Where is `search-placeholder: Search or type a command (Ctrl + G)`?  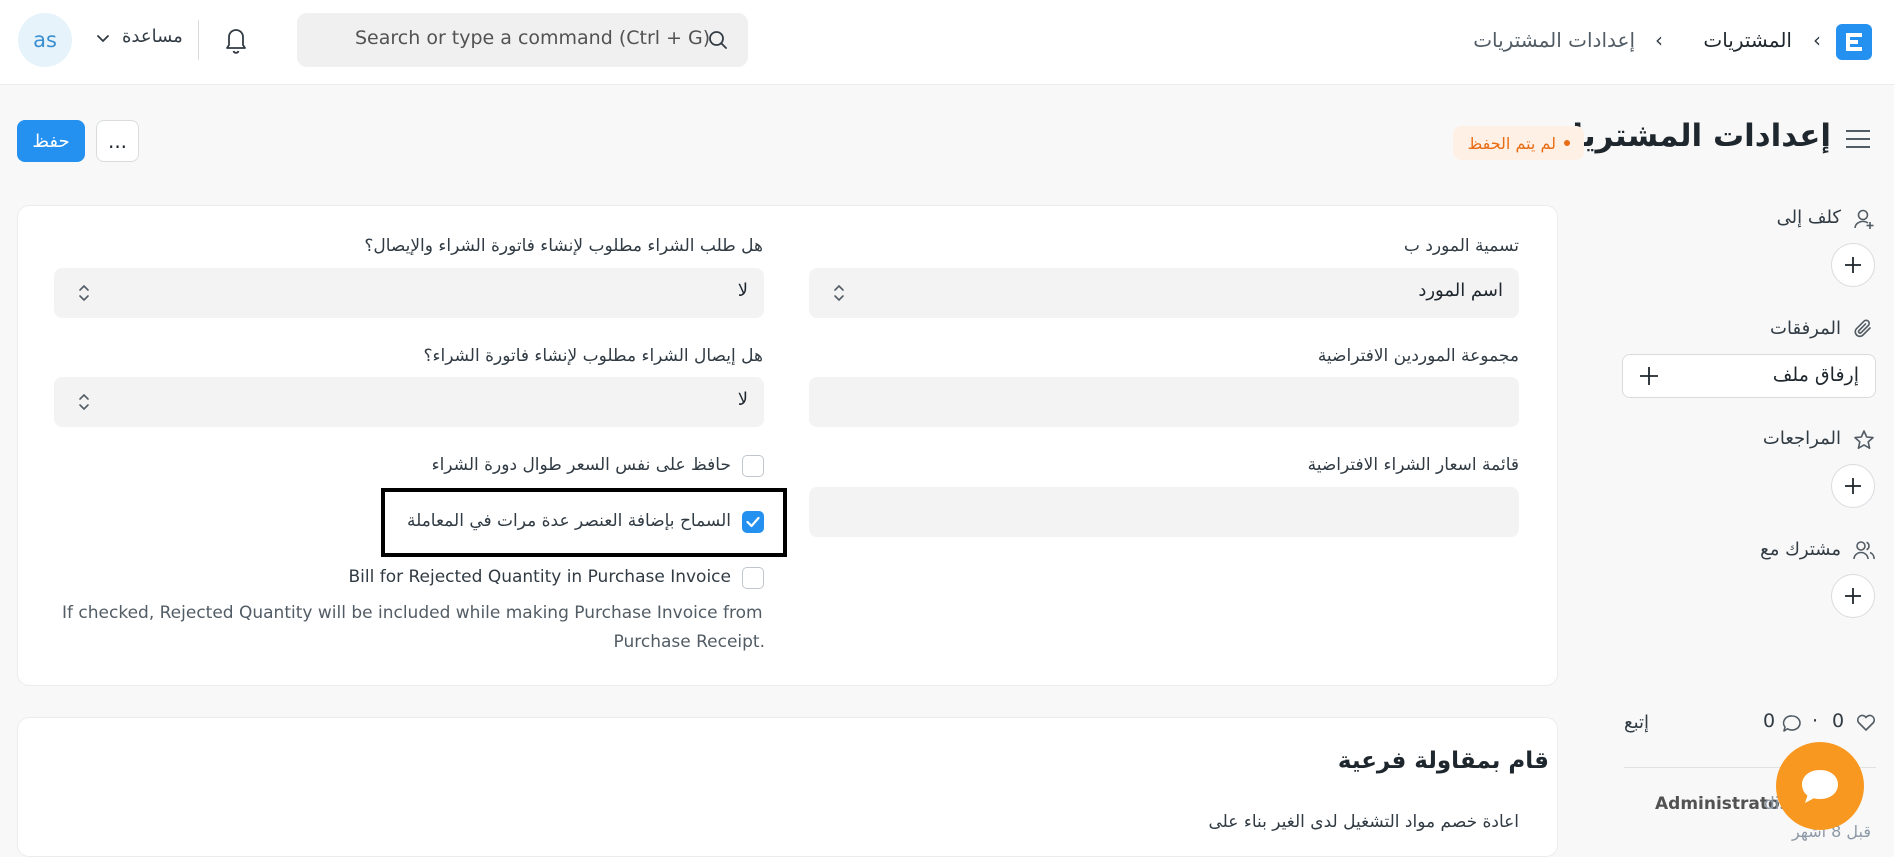
search-placeholder: Search or type a command (Ctrl + G) is located at coordinates (533, 38).